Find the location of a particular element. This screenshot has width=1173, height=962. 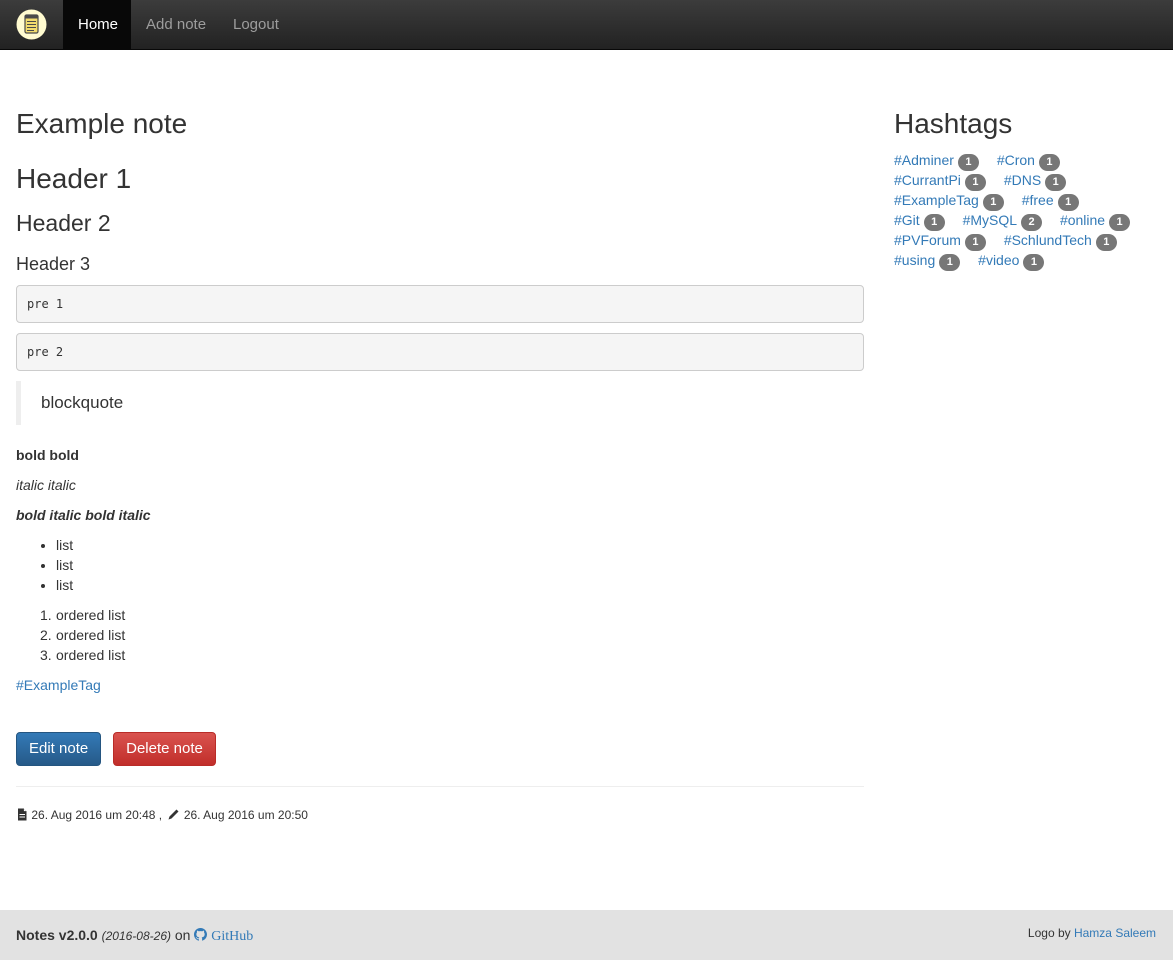

bold-text: bold bold is located at coordinates (47, 455).